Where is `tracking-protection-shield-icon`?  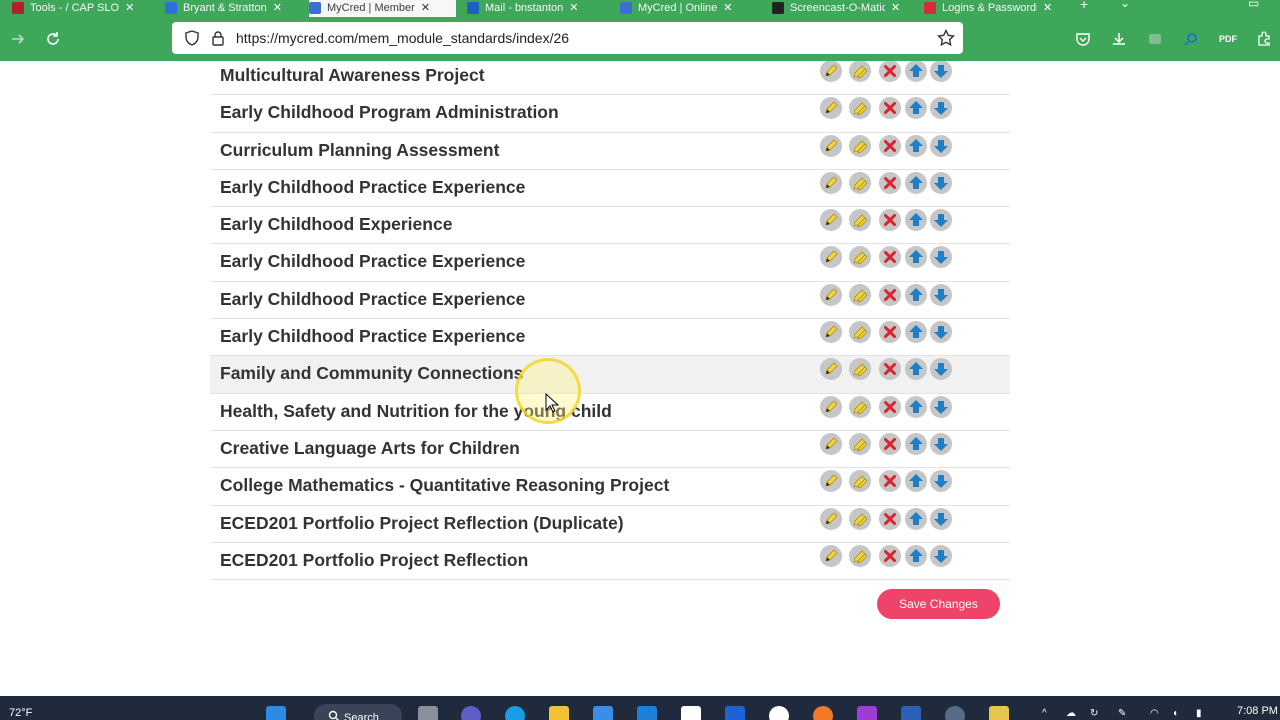
tracking-protection-shield-icon is located at coordinates (192, 38).